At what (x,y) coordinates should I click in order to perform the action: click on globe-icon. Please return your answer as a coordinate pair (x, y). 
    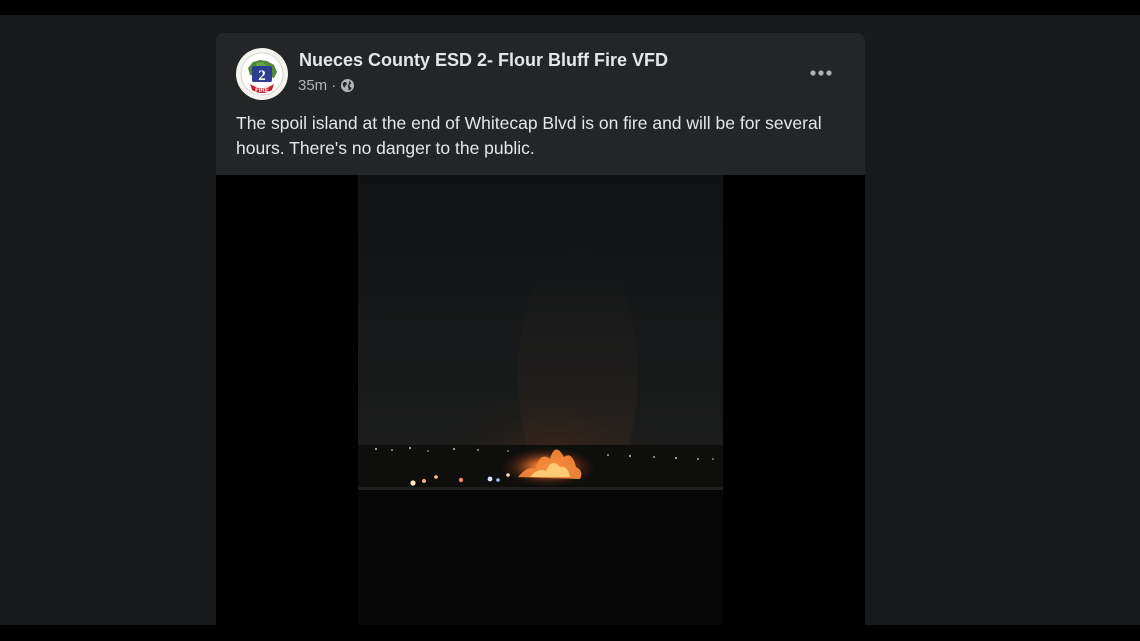
    Looking at the image, I should click on (347, 85).